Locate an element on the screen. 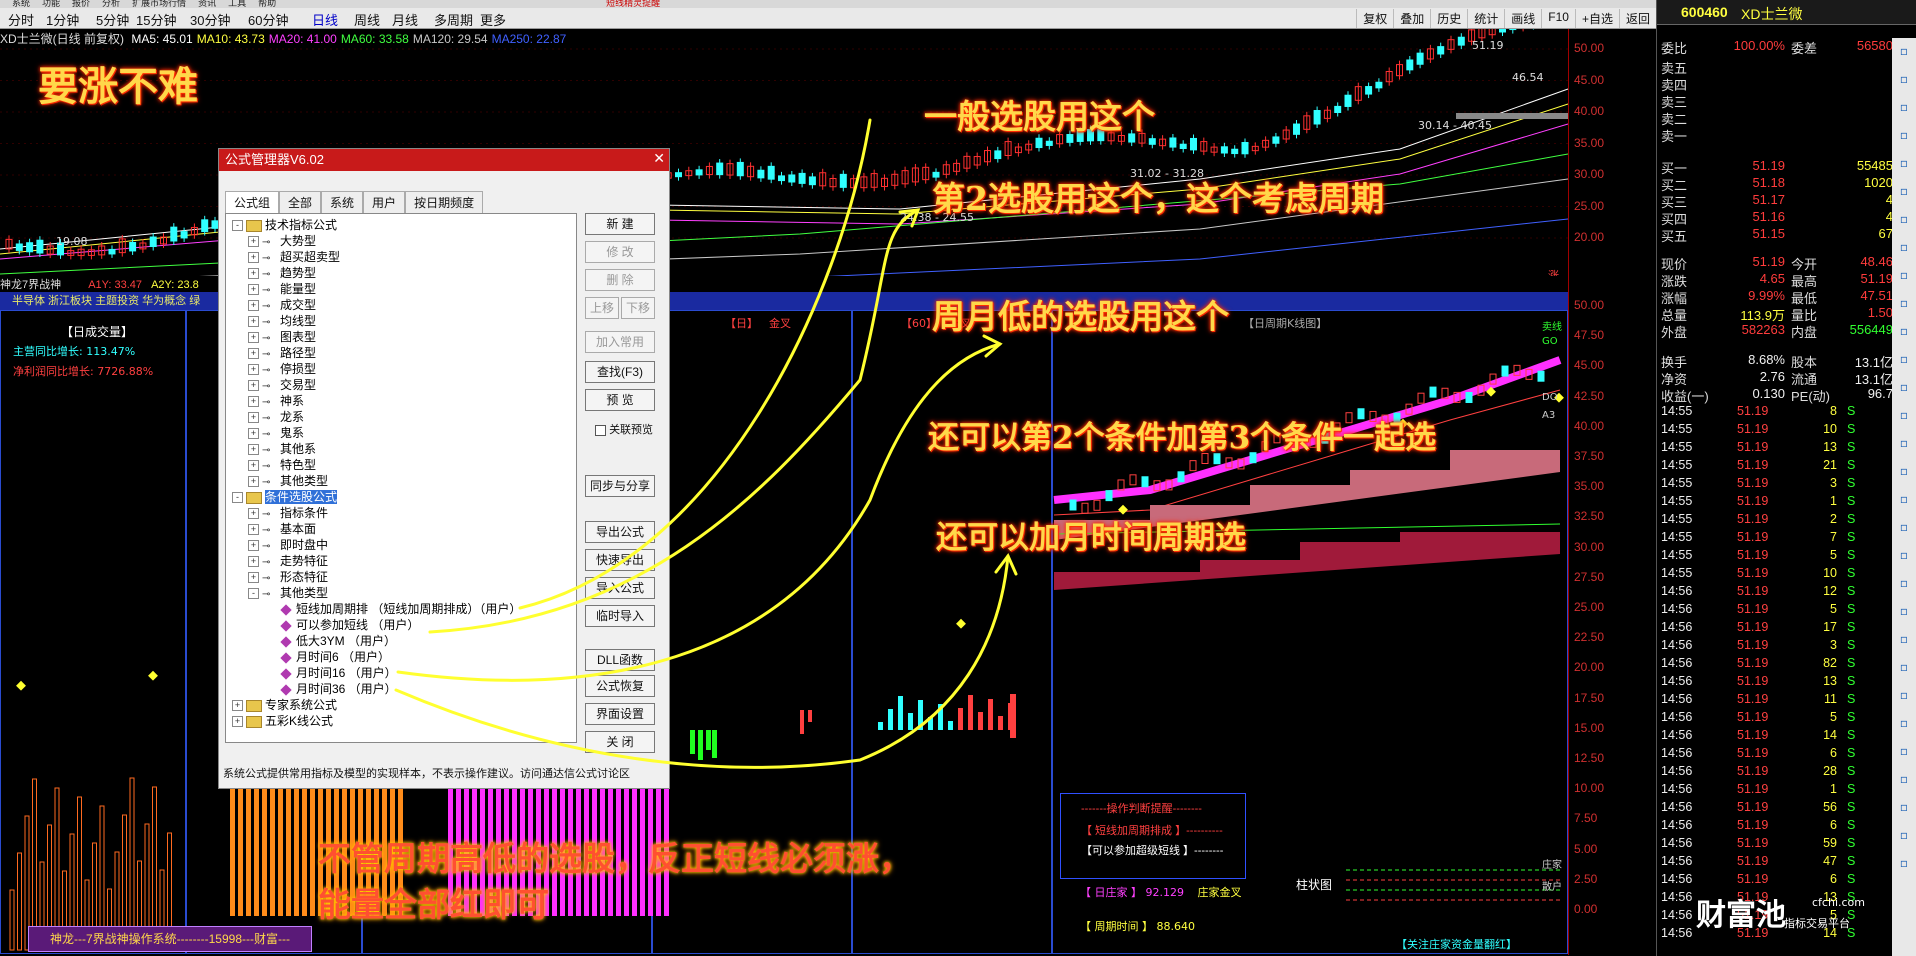 The image size is (1916, 956). tree-node: - 技术指标公式 is located at coordinates (284, 224).